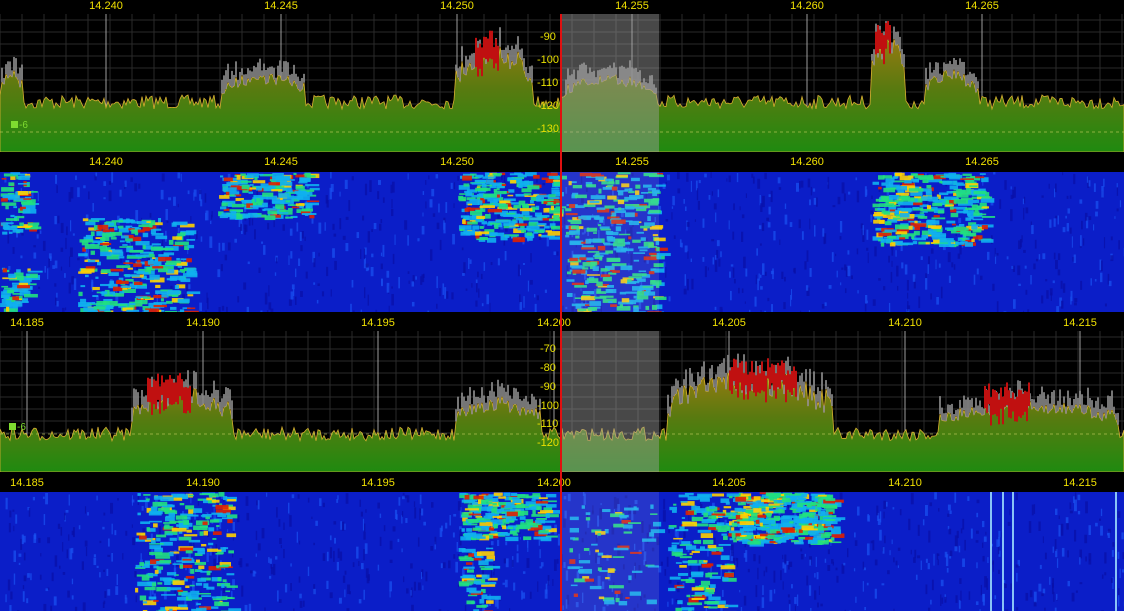 The image size is (1124, 611). What do you see at coordinates (106, 6) in the screenshot?
I see `rx1-freq-label-1: 14.240` at bounding box center [106, 6].